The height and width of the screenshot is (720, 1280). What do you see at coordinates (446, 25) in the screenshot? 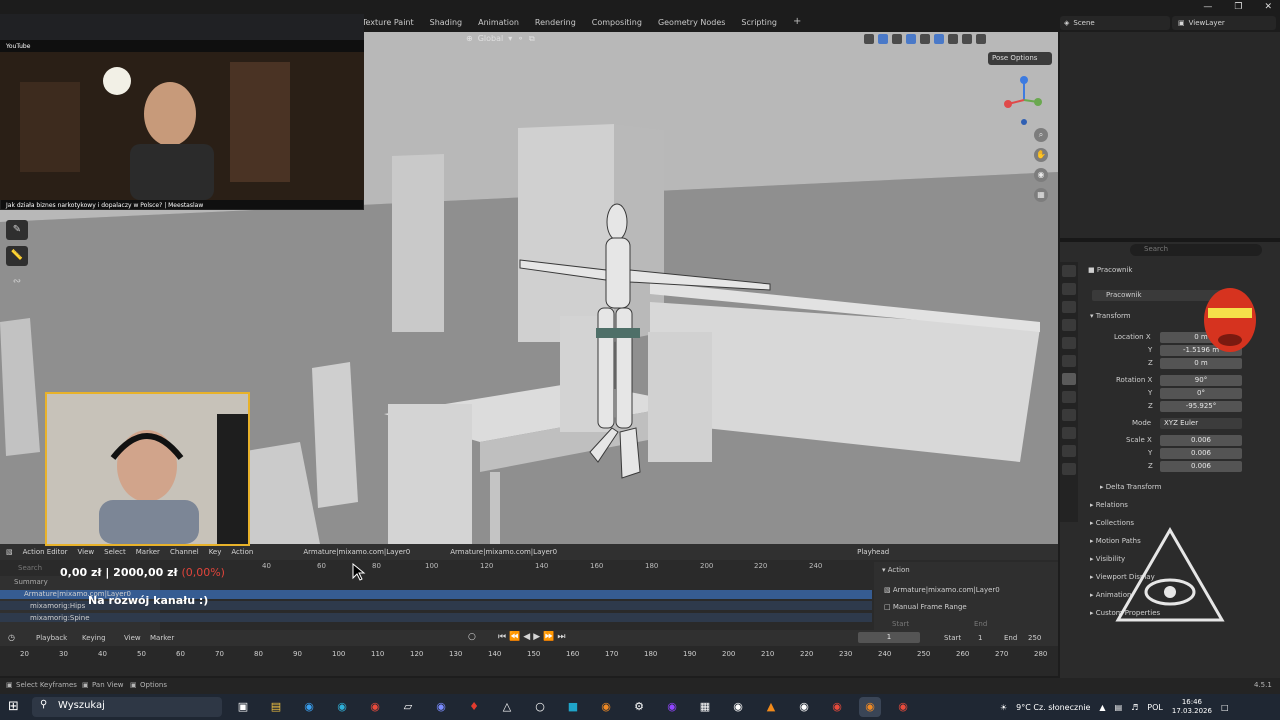
I see `tab-shading: Shading` at bounding box center [446, 25].